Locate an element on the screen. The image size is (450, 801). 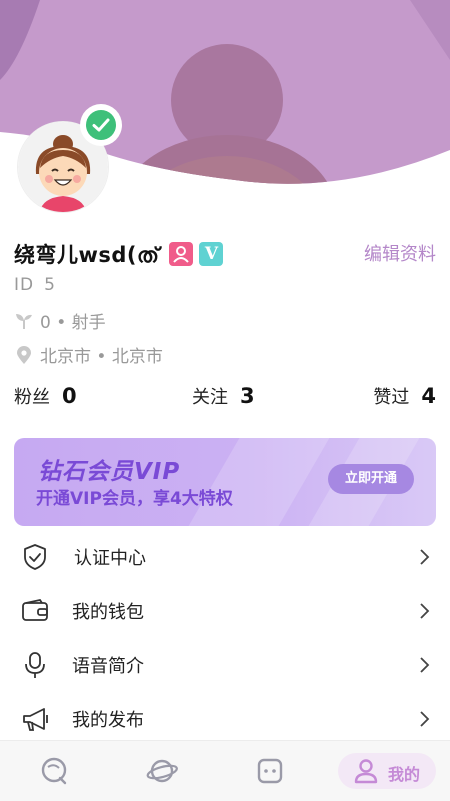
fans-stat: 粉丝 0 is located at coordinates (45, 396).